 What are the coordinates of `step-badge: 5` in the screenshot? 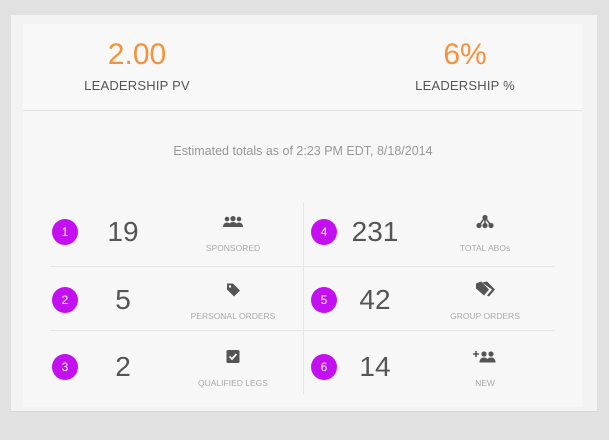 It's located at (324, 300).